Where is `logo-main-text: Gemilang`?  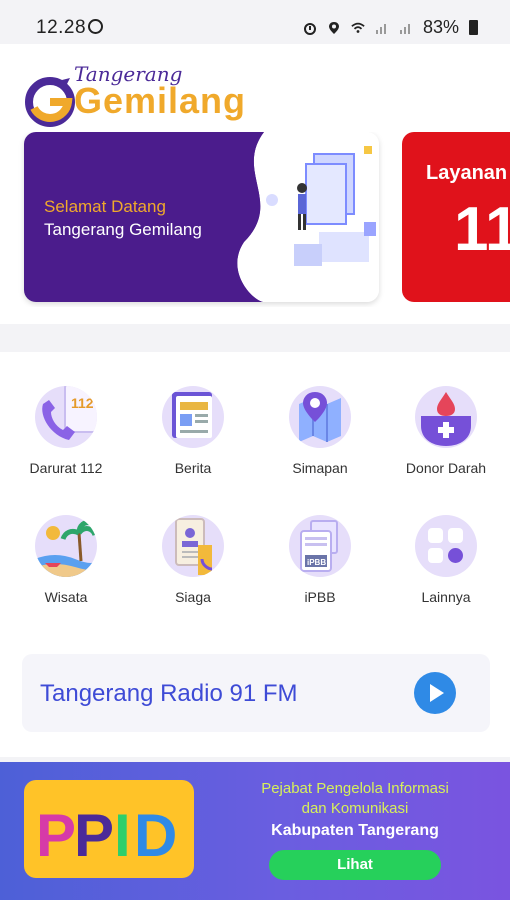
logo-main-text: Gemilang is located at coordinates (160, 100).